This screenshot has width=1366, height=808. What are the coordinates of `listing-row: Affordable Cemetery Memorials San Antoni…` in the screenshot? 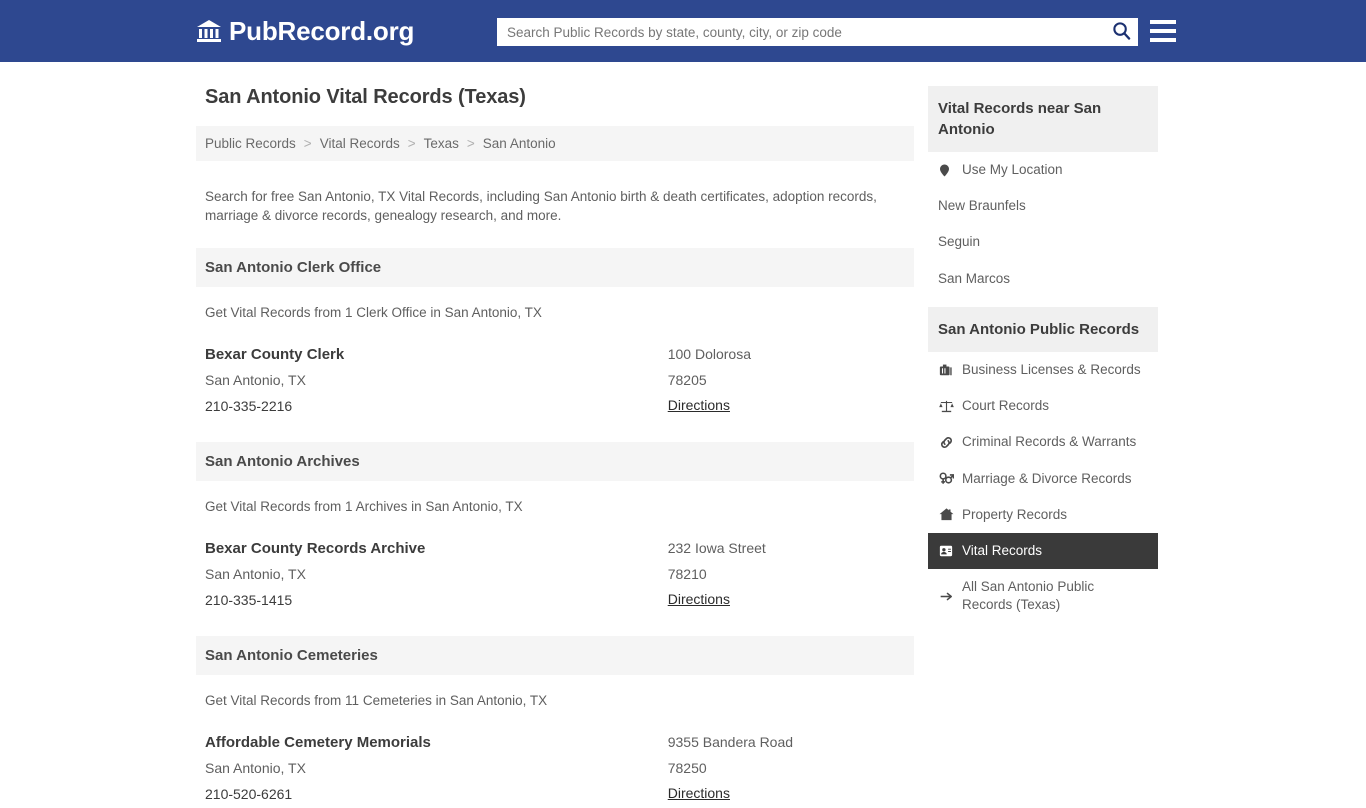 It's located at (555, 758).